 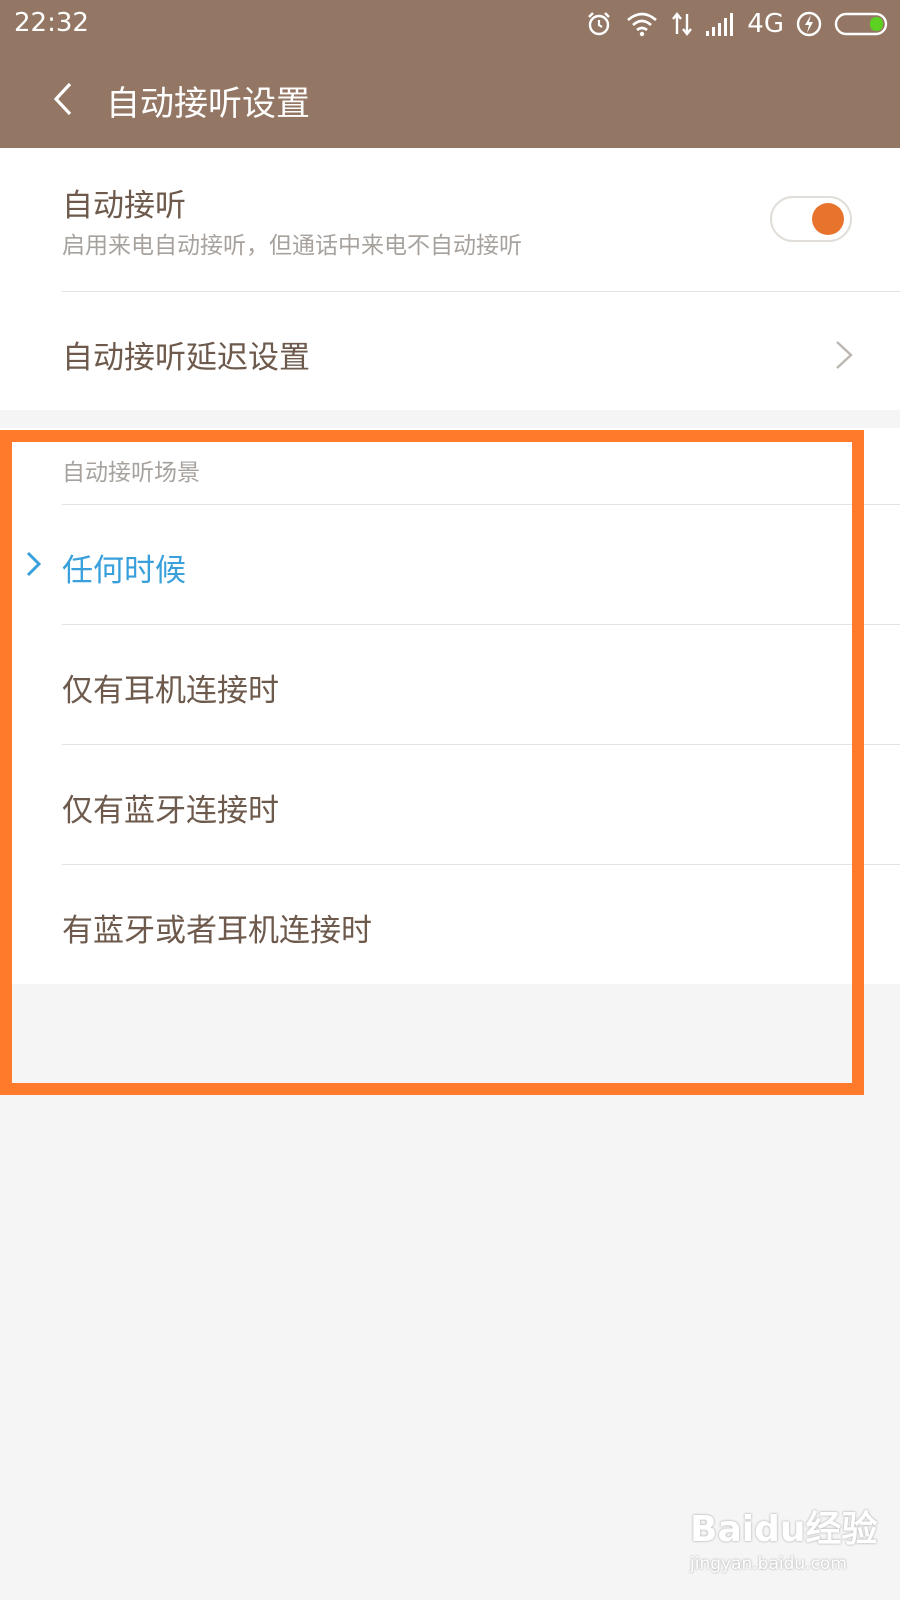 What do you see at coordinates (809, 24) in the screenshot?
I see `charging-icon` at bounding box center [809, 24].